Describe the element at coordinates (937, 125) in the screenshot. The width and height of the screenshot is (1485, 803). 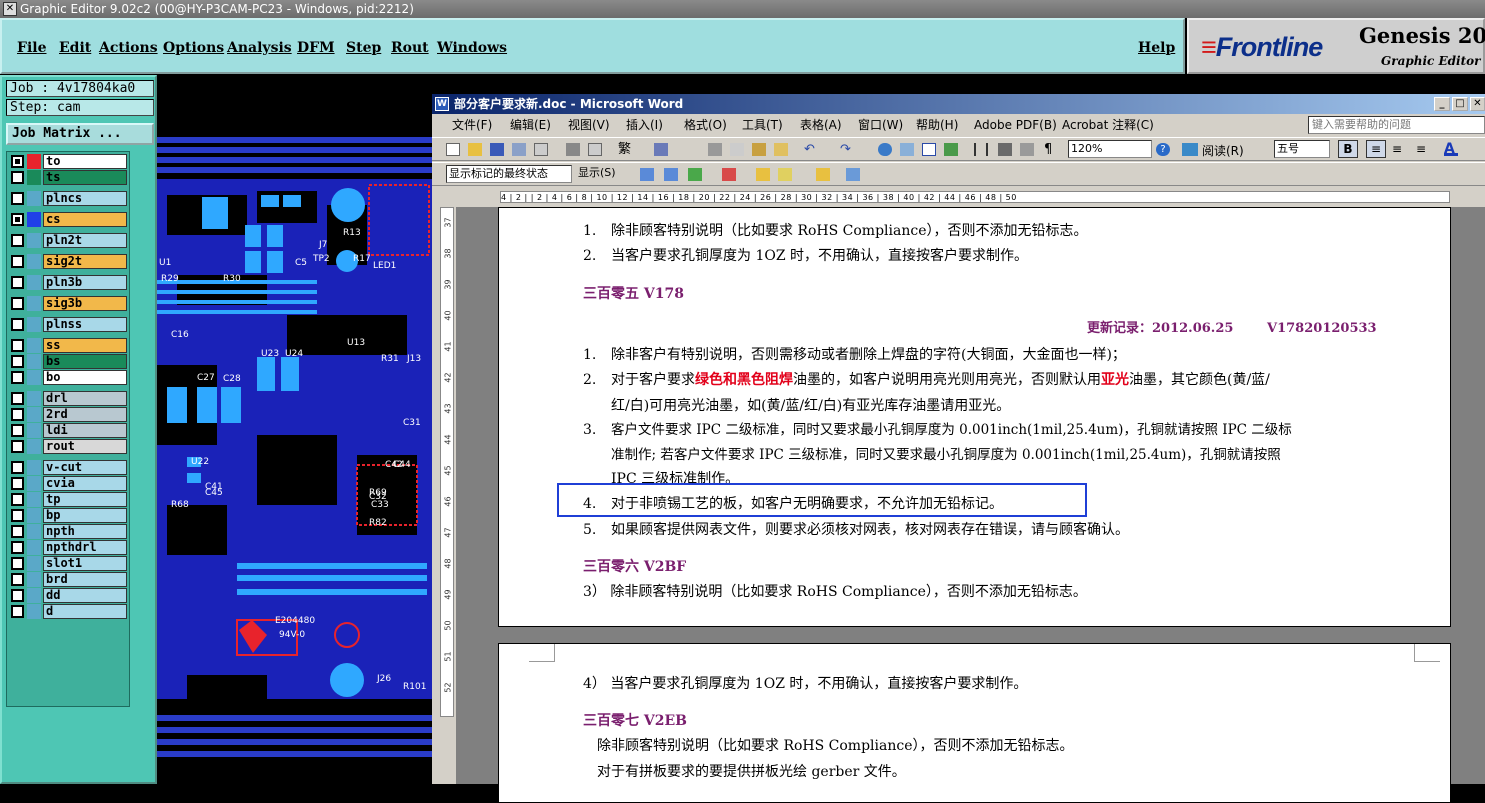
I see `word-menu-help: 帮助(H)` at that location.